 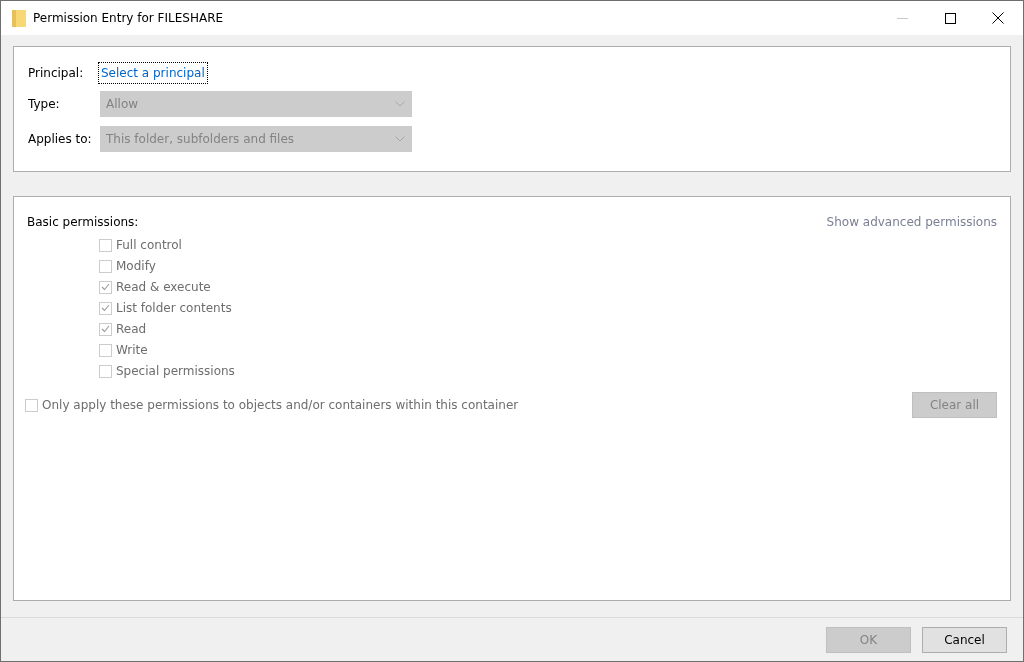 What do you see at coordinates (60, 139) in the screenshot?
I see `field-label: Applies to:` at bounding box center [60, 139].